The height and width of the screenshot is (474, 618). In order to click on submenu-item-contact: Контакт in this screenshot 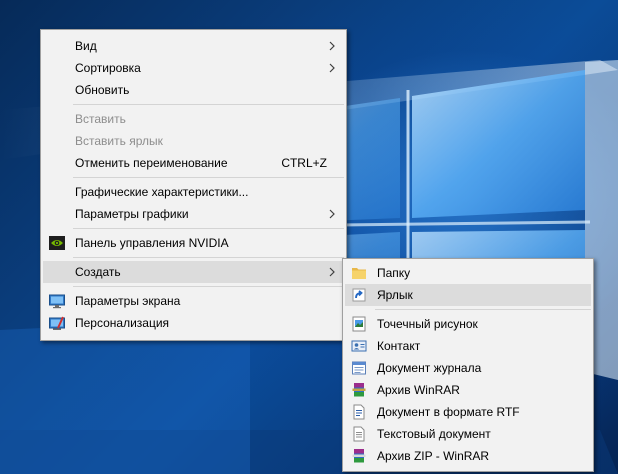, I will do `click(468, 346)`.